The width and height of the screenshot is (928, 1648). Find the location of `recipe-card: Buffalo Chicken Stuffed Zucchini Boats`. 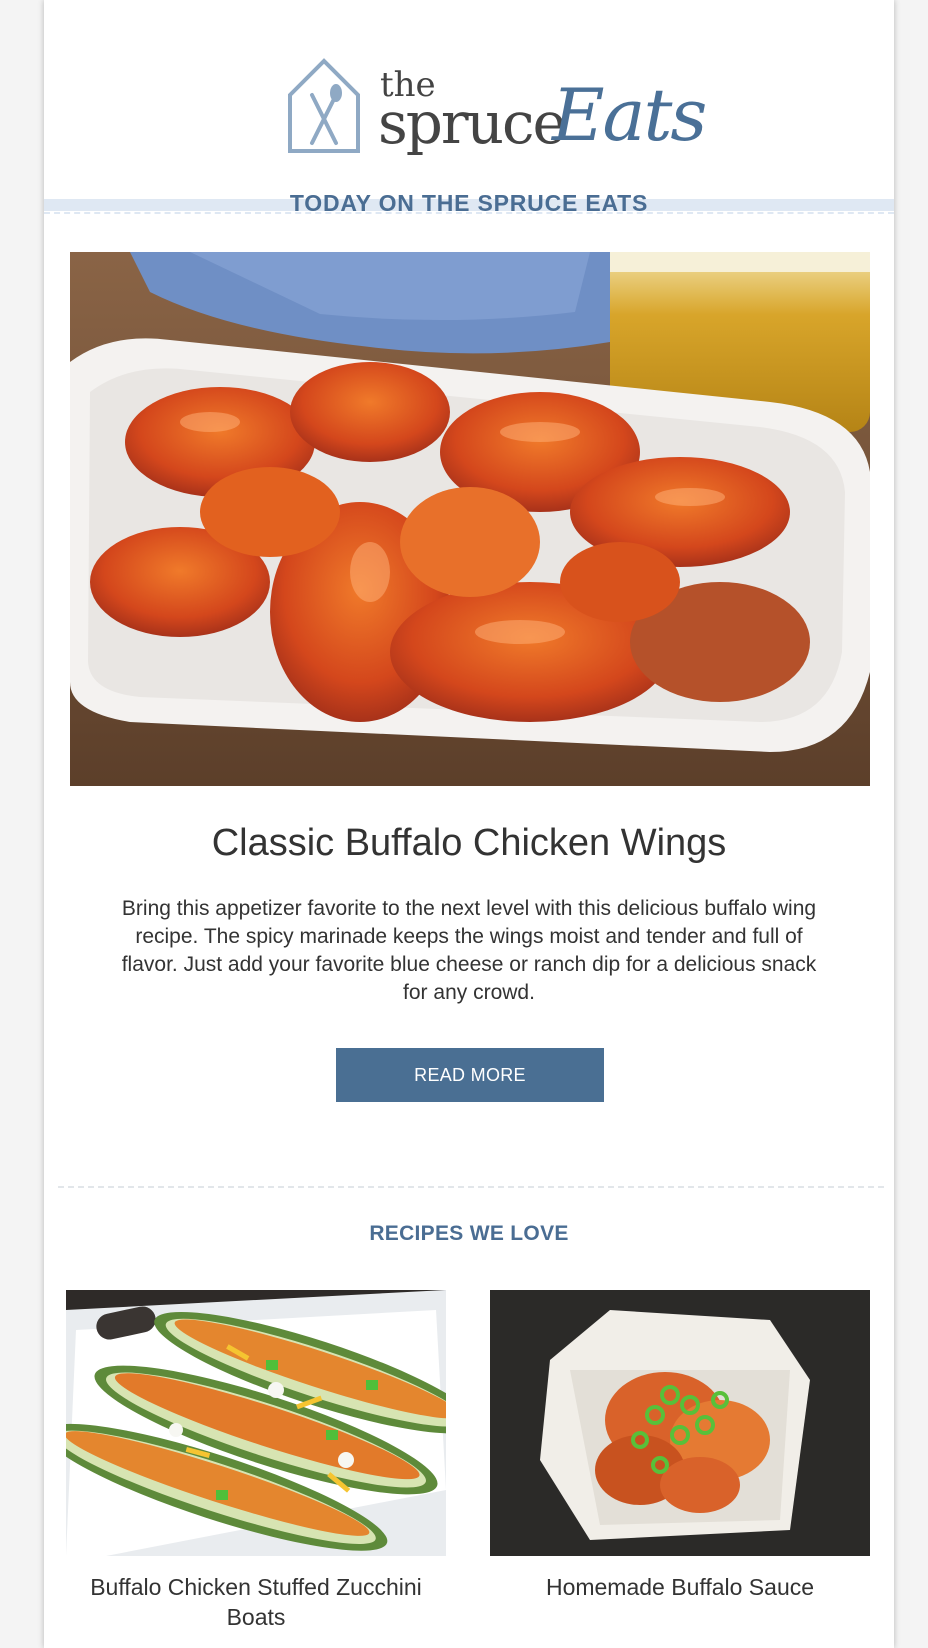

recipe-card: Buffalo Chicken Stuffed Zucchini Boats is located at coordinates (256, 1461).